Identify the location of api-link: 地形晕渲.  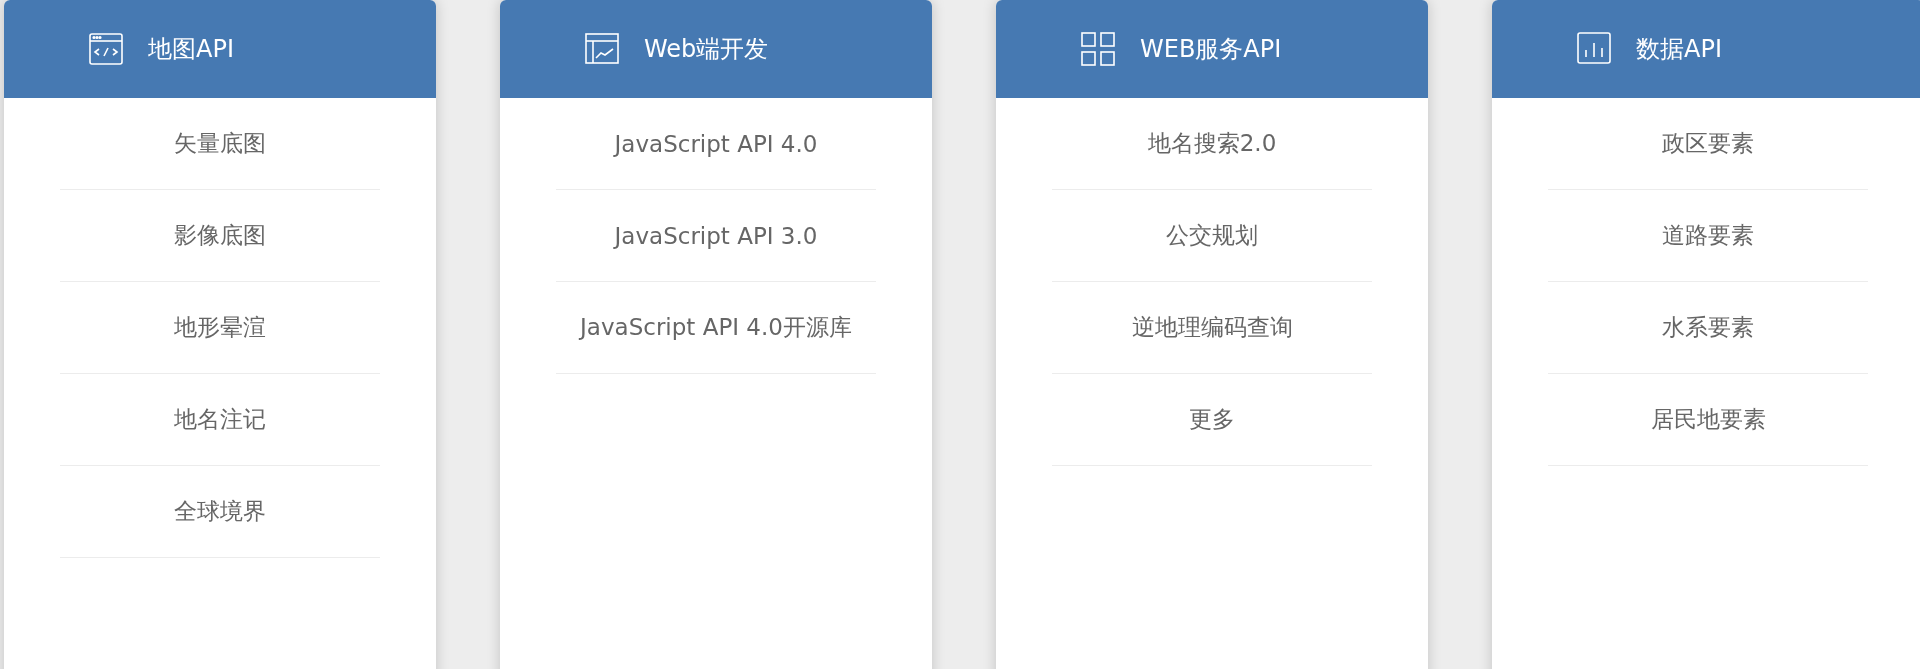
(220, 328).